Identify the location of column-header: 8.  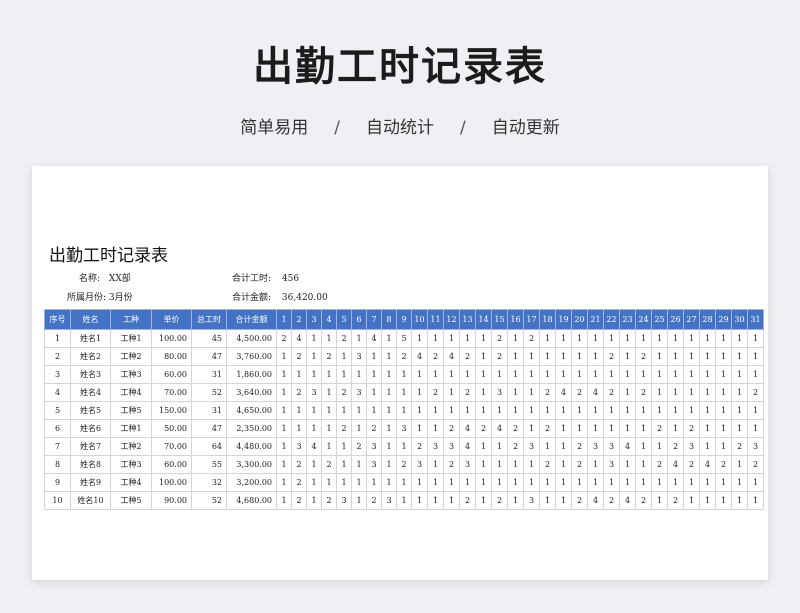
(389, 319).